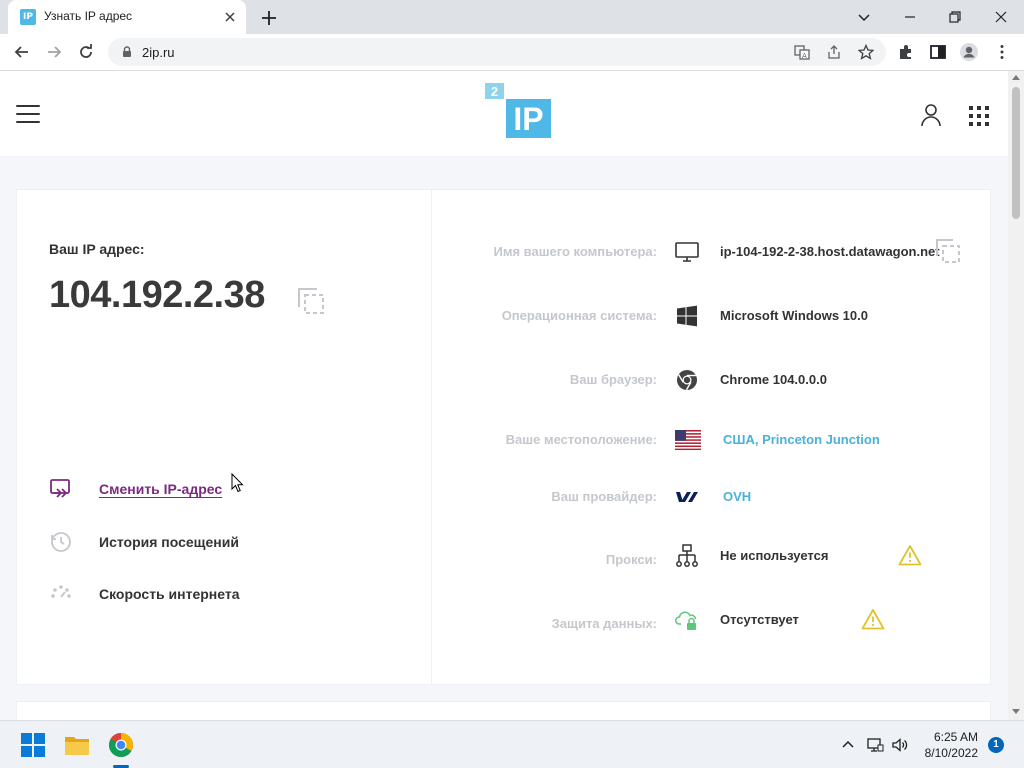 This screenshot has width=1024, height=768. Describe the element at coordinates (503, 710) in the screenshot. I see `secondary-card` at that location.